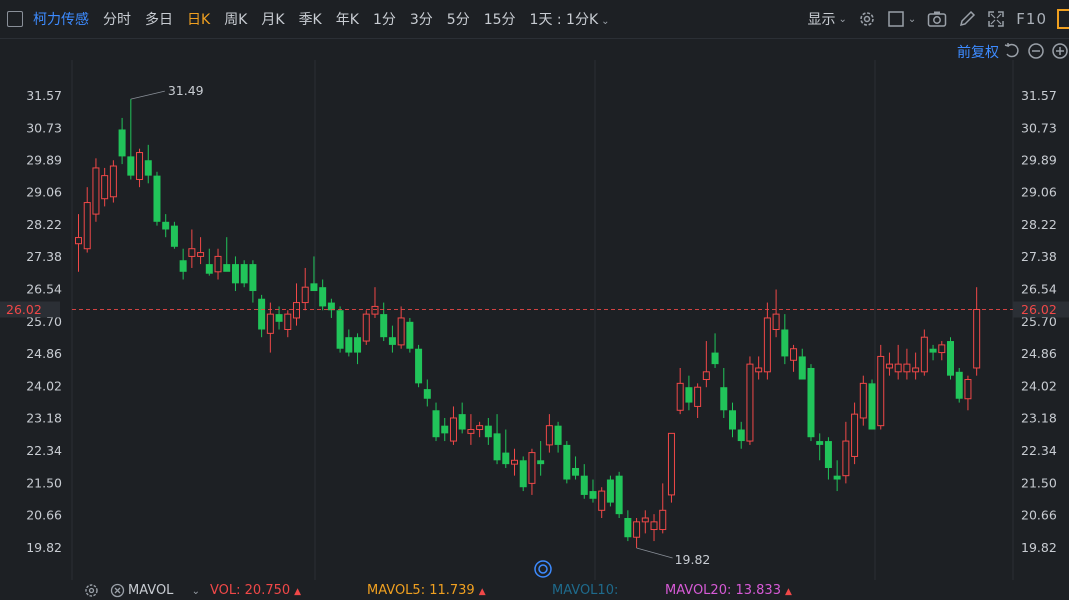 This screenshot has height=600, width=1069. I want to click on zoom-out-icon, so click(1036, 51).